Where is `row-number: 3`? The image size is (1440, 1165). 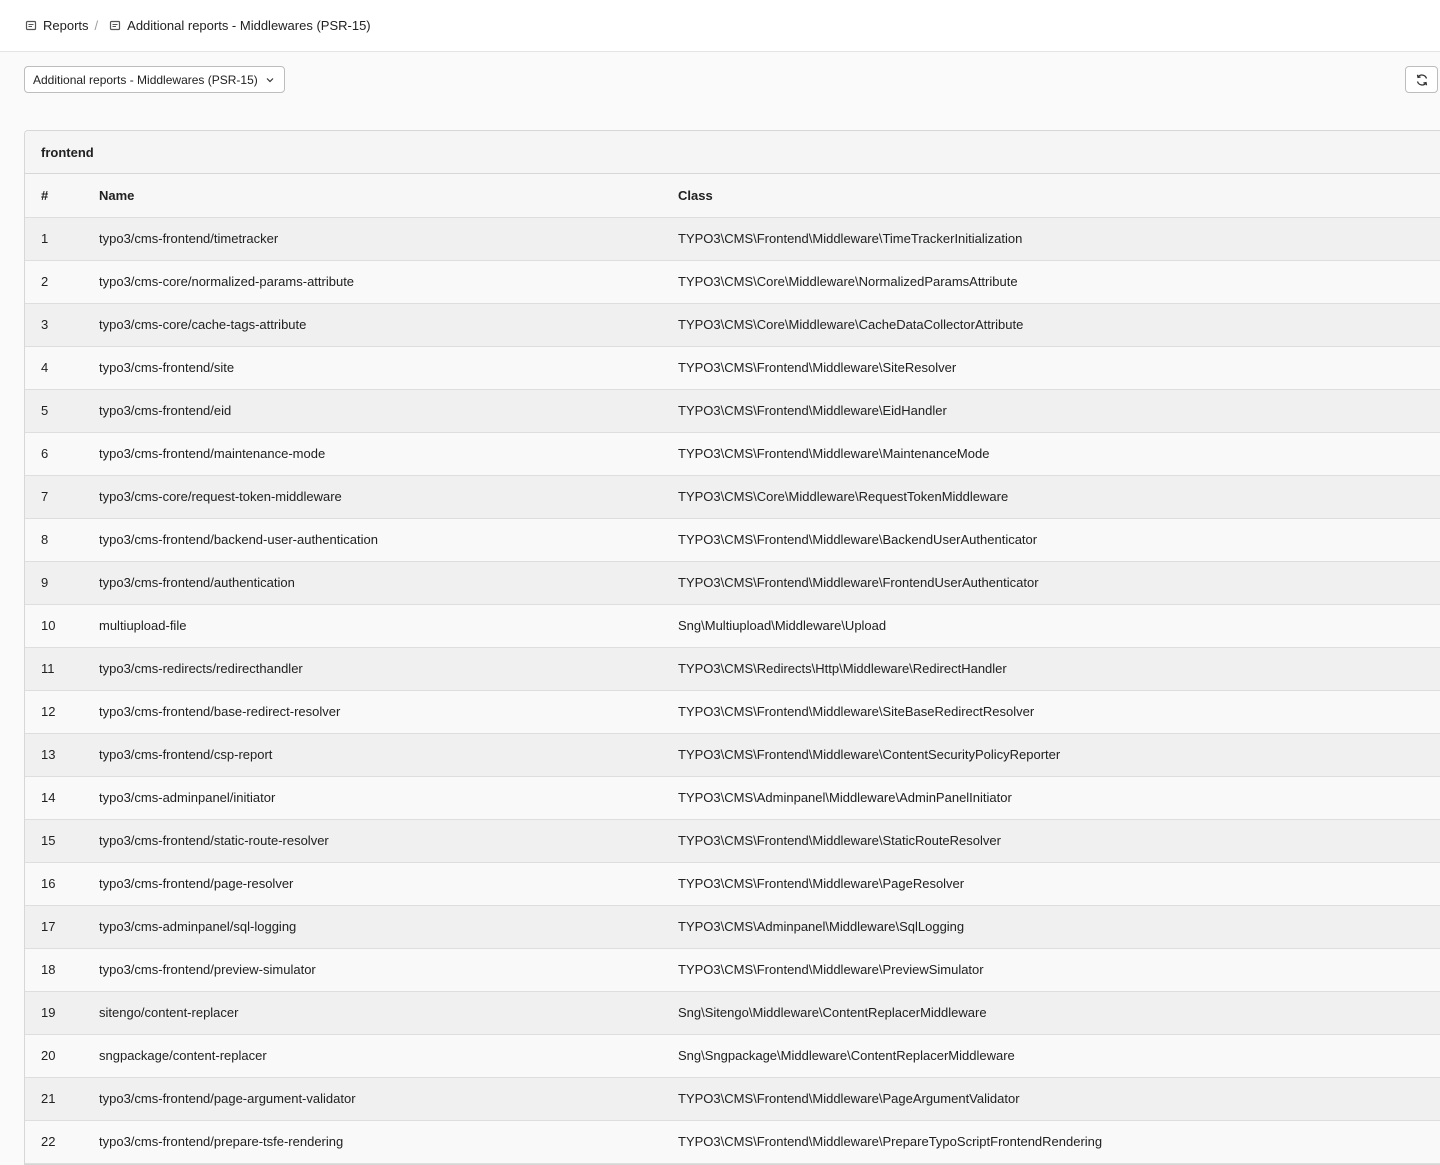 row-number: 3 is located at coordinates (62, 325).